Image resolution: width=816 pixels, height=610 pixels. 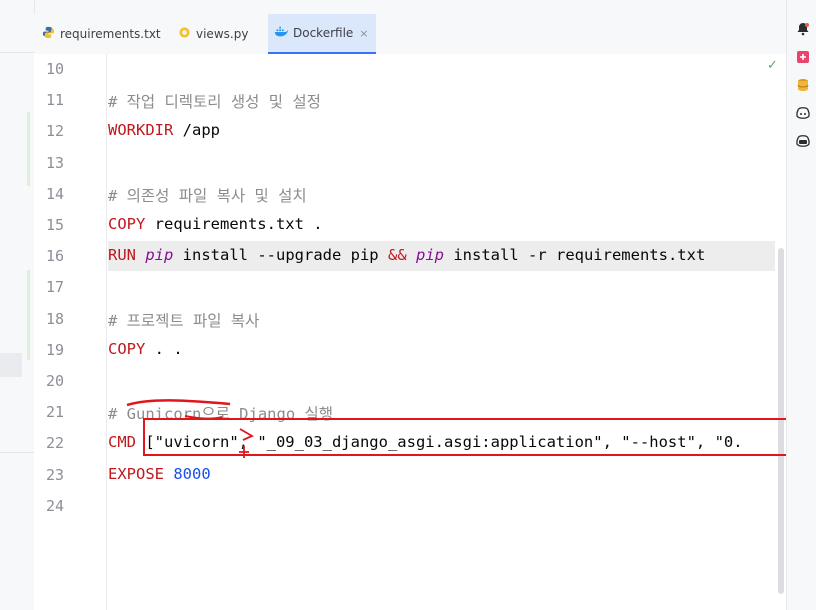 What do you see at coordinates (190, 428) in the screenshot?
I see `annotation-layer` at bounding box center [190, 428].